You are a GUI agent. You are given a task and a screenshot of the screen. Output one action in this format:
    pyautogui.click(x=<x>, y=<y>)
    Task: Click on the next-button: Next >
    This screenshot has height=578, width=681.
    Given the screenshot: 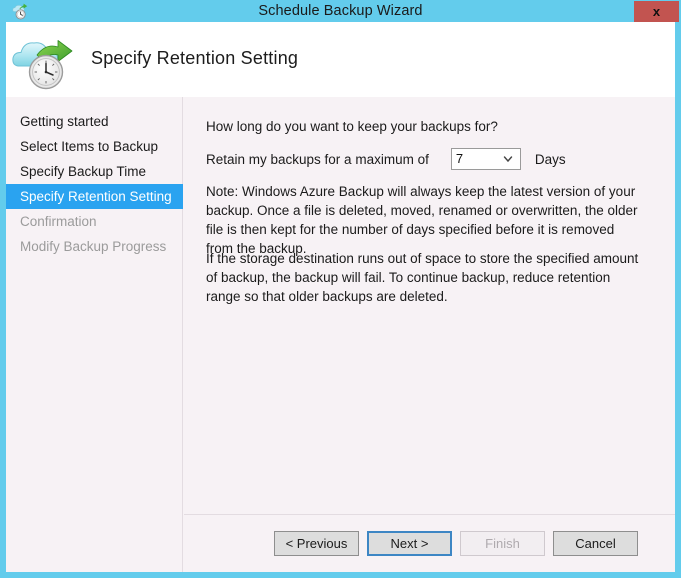 What is the action you would take?
    pyautogui.click(x=409, y=543)
    